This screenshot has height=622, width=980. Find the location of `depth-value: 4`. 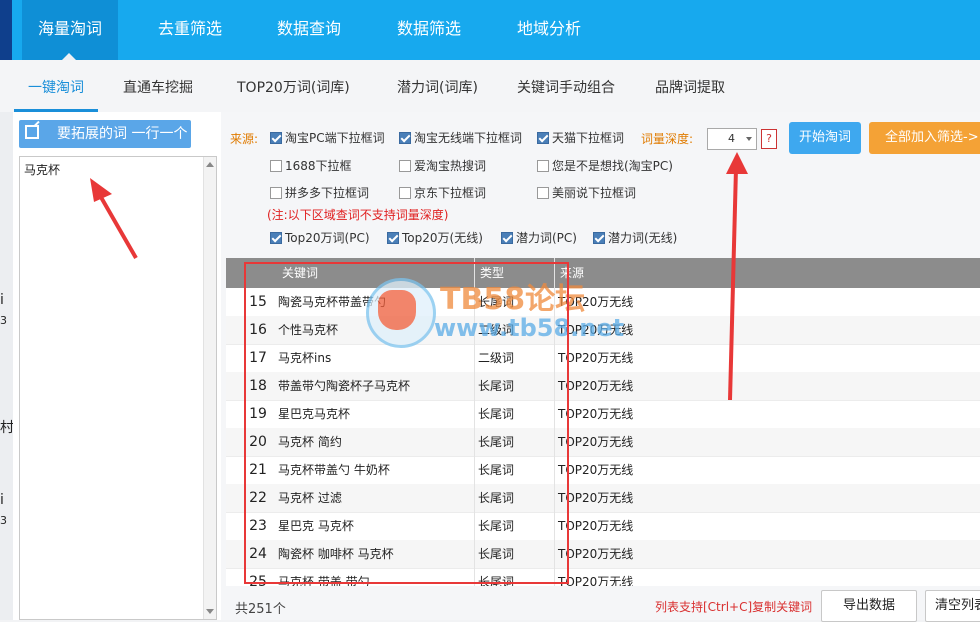

depth-value: 4 is located at coordinates (731, 138).